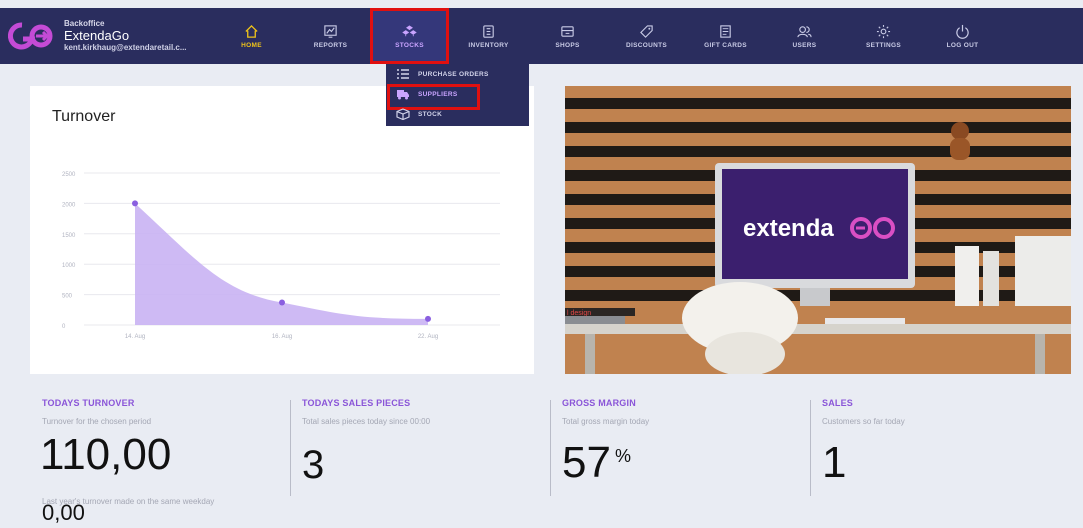  I want to click on truck-icon, so click(403, 95).